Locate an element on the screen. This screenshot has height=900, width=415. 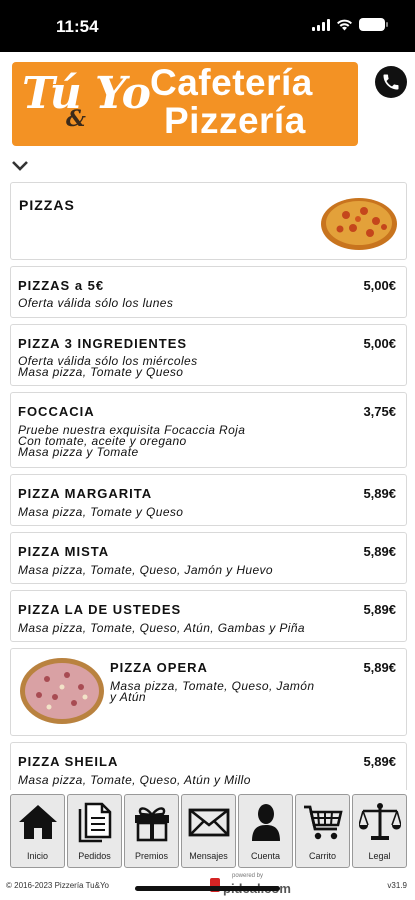
user-icon is located at coordinates (266, 822).